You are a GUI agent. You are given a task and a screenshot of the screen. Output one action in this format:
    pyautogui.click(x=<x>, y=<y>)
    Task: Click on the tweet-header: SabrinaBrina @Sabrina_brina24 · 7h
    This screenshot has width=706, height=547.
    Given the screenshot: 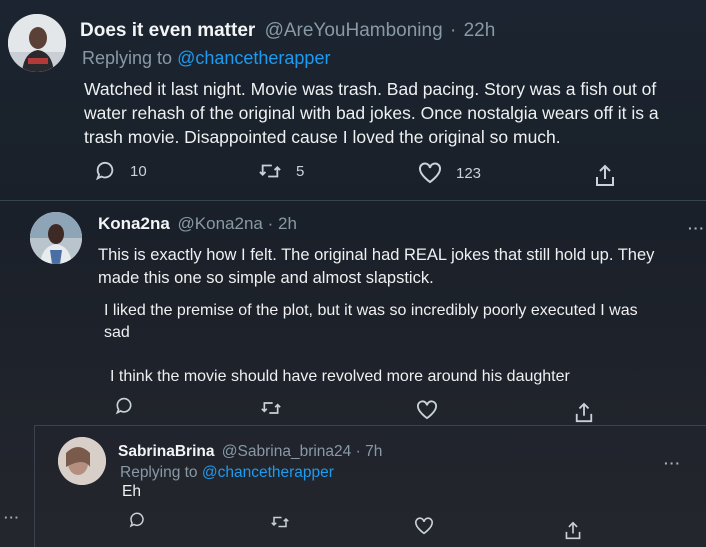 What is the action you would take?
    pyautogui.click(x=250, y=452)
    